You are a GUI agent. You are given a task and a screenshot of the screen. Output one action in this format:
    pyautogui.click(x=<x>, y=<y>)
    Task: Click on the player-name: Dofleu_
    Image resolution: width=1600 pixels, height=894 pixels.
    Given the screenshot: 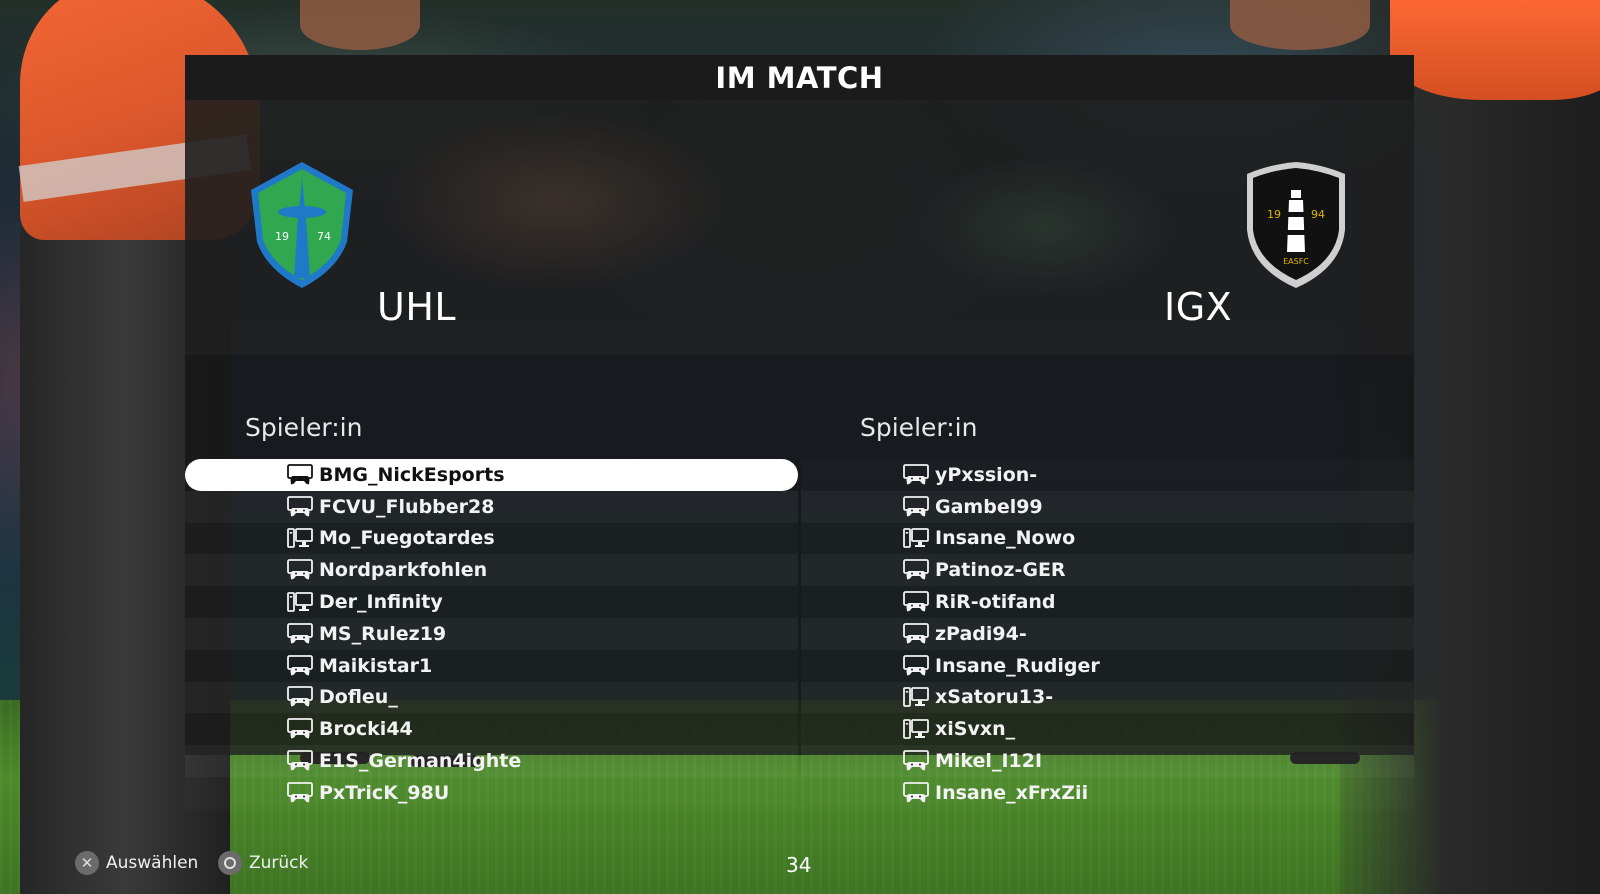 What is the action you would take?
    pyautogui.click(x=358, y=697)
    